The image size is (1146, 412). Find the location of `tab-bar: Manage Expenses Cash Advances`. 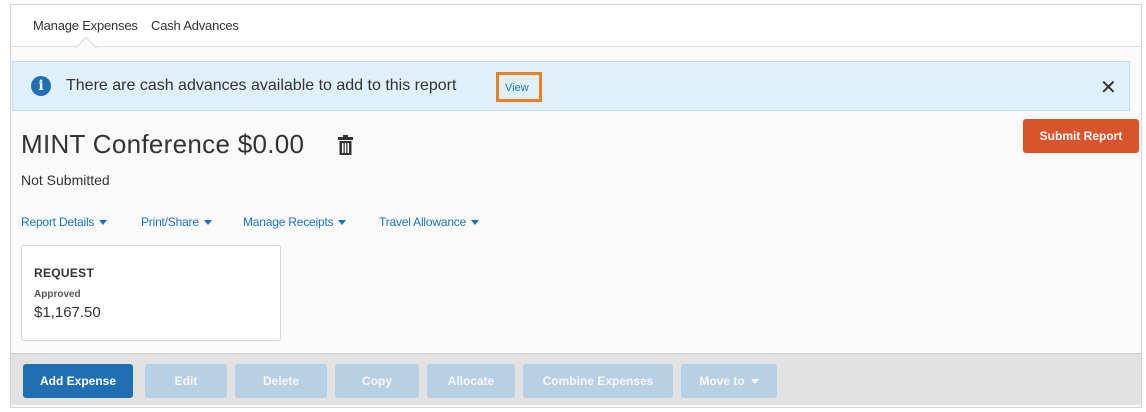

tab-bar: Manage Expenses Cash Advances is located at coordinates (576, 26).